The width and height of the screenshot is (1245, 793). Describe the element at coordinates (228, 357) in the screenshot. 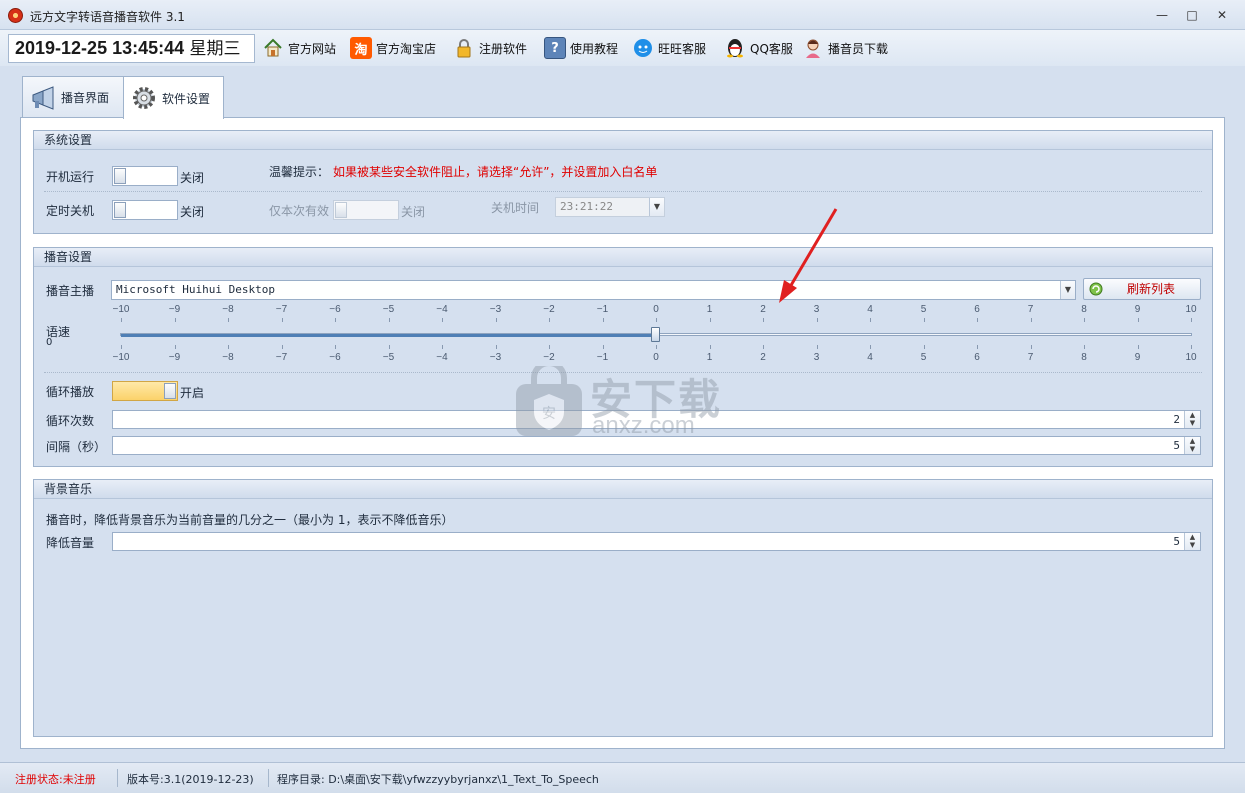

I see `speed-tick-label: −8` at that location.